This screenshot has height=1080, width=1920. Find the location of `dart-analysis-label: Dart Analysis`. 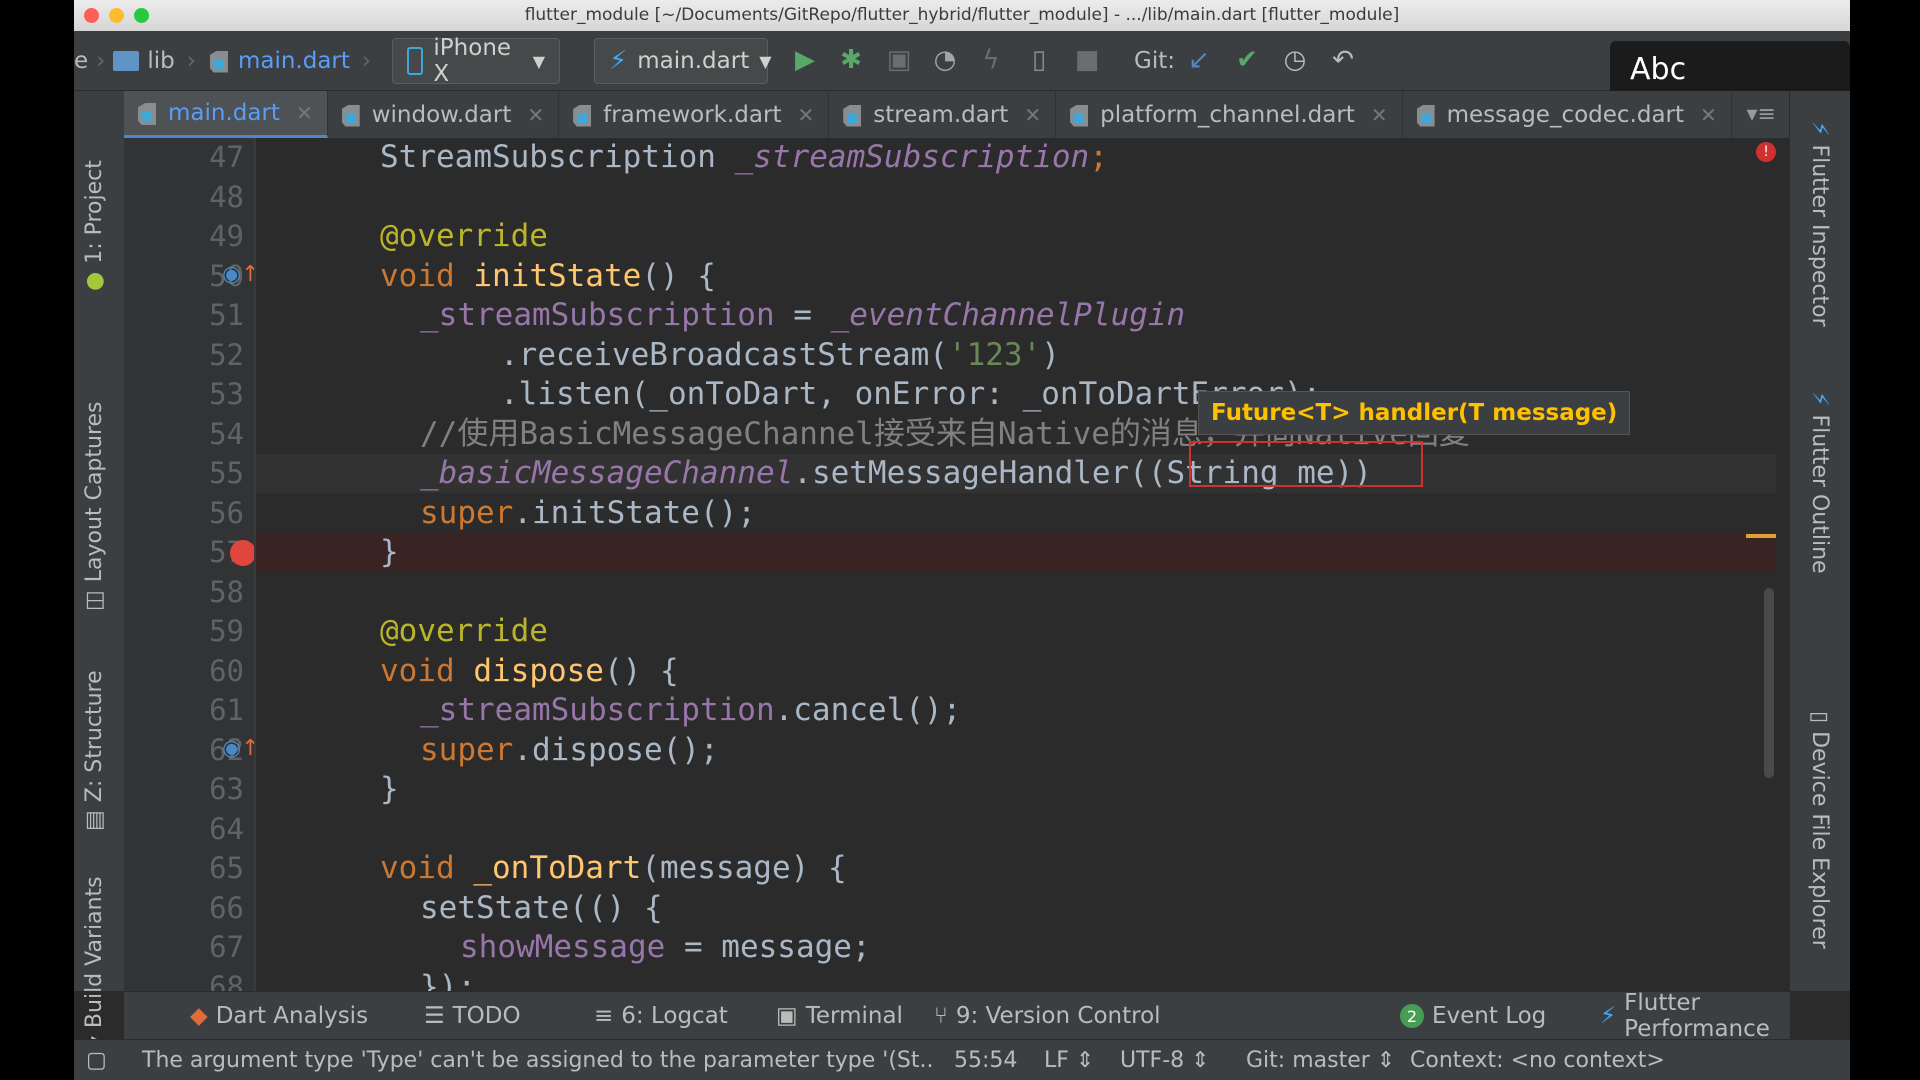

dart-analysis-label: Dart Analysis is located at coordinates (292, 1016).